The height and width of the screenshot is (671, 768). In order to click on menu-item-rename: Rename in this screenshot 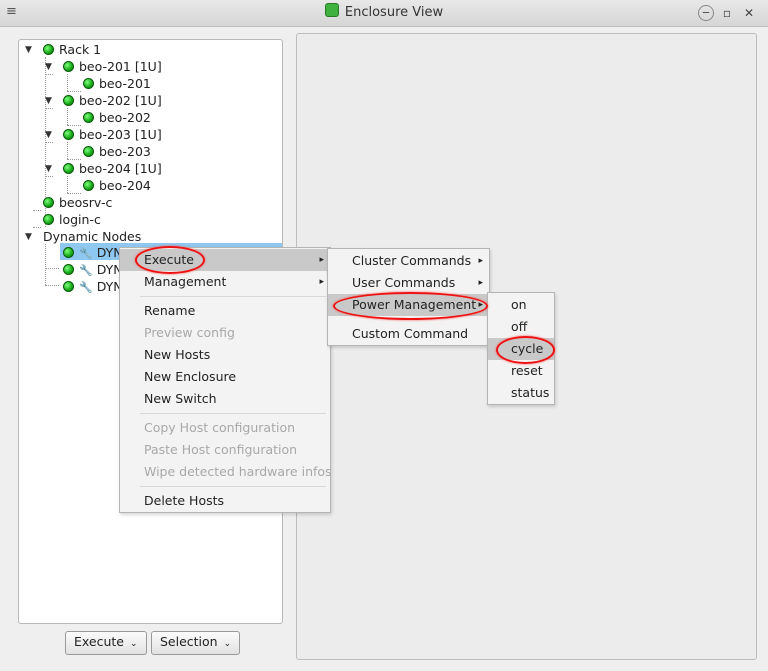, I will do `click(157, 311)`.